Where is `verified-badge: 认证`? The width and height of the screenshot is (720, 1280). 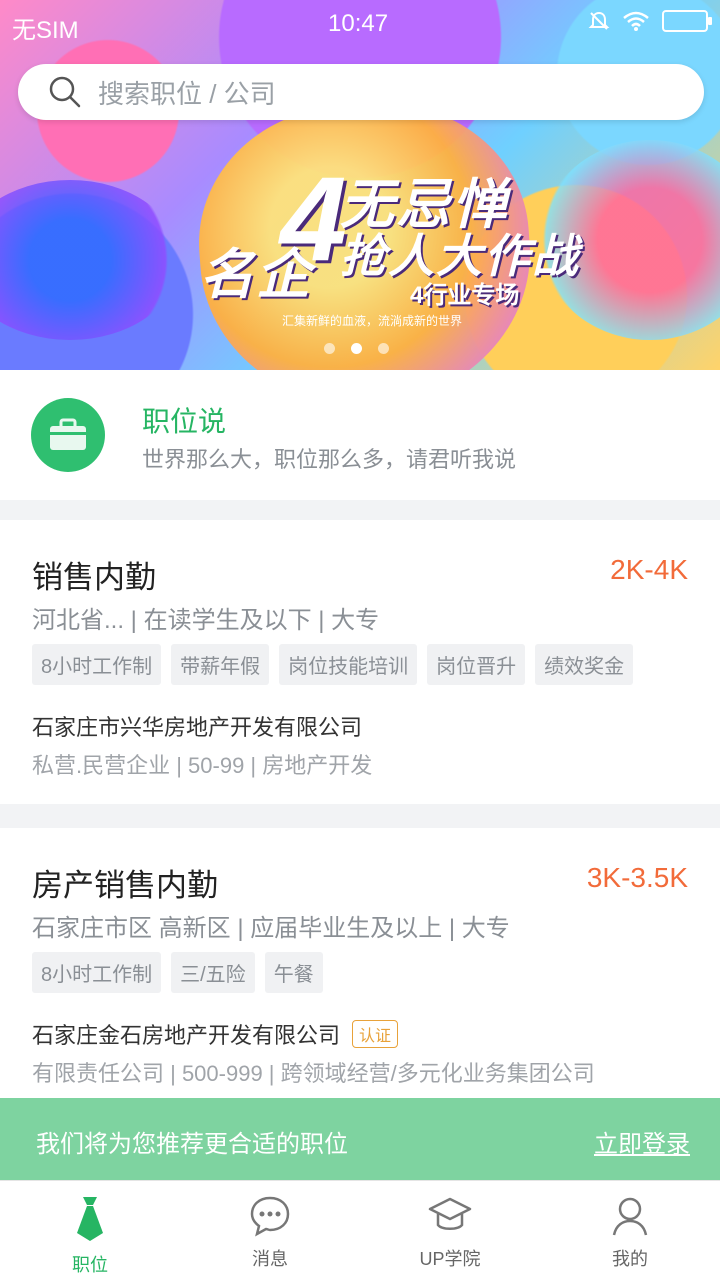 verified-badge: 认证 is located at coordinates (375, 1034).